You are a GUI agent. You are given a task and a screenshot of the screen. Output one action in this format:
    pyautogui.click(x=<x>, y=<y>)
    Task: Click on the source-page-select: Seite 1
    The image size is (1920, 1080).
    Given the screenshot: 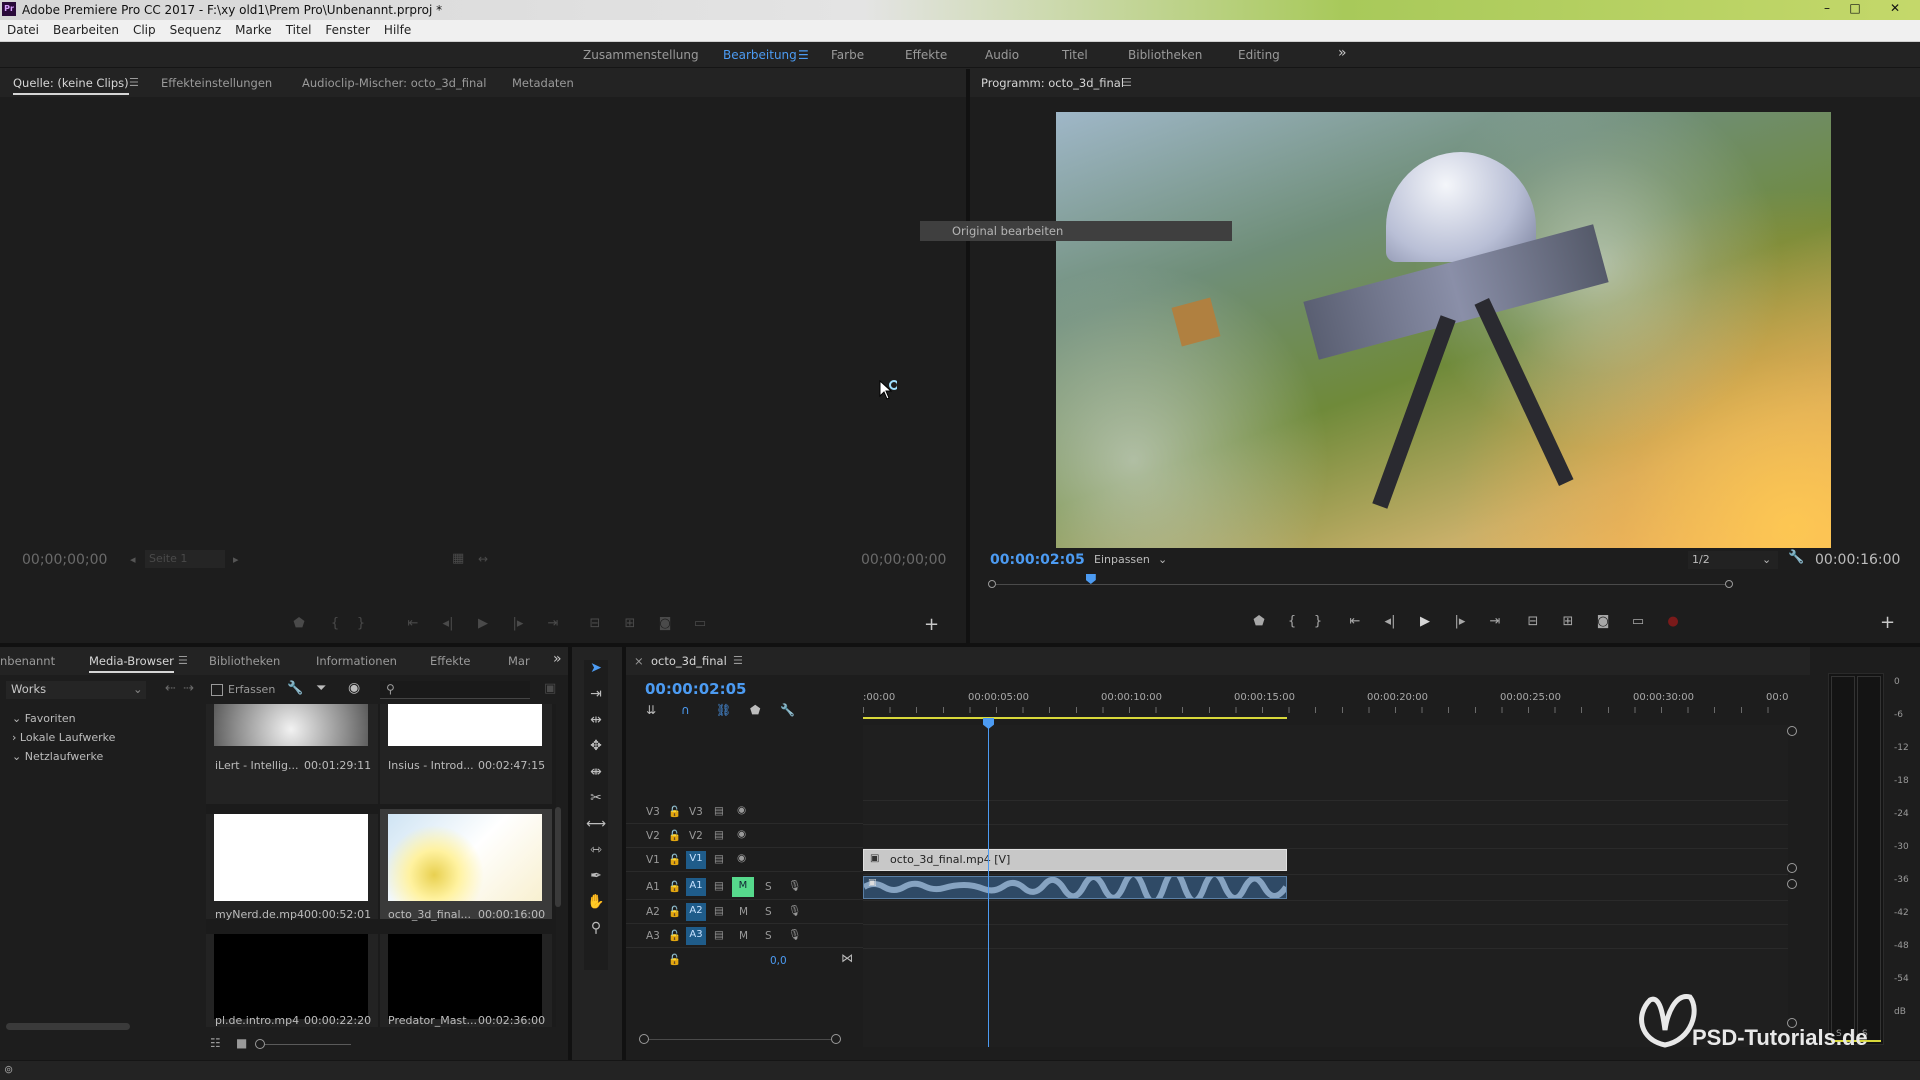 What is the action you would take?
    pyautogui.click(x=185, y=559)
    